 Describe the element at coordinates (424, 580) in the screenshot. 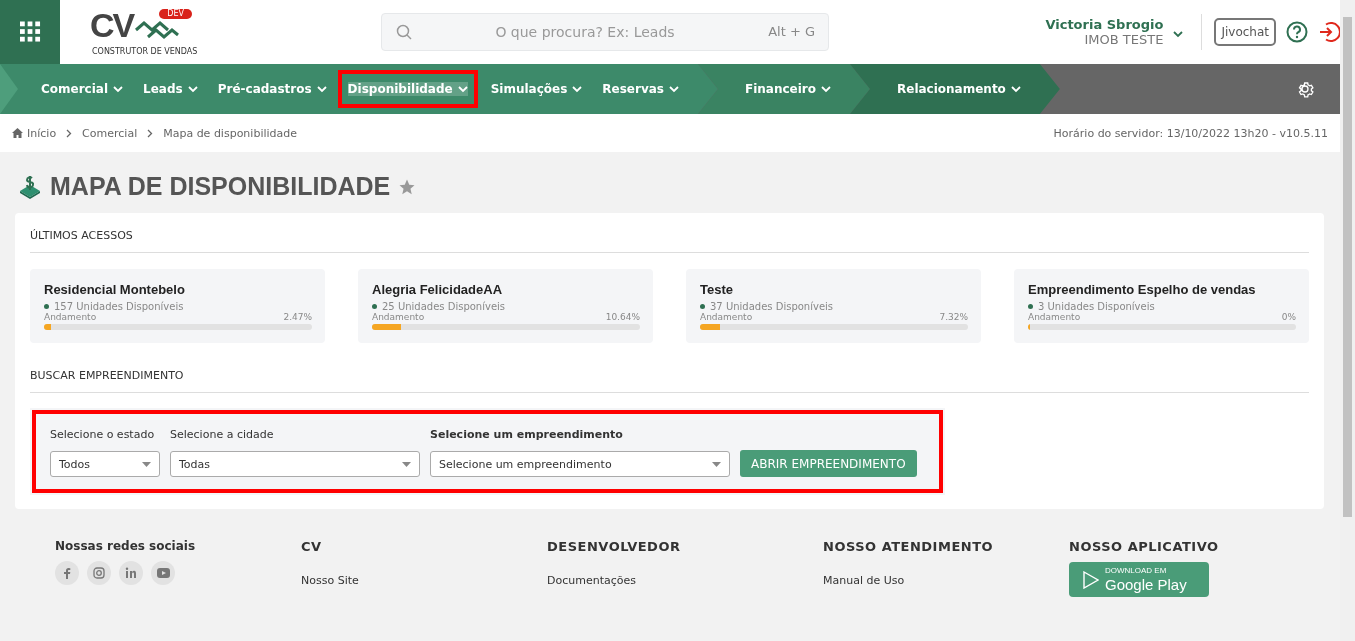

I see `footer-link: Nosso Site` at that location.